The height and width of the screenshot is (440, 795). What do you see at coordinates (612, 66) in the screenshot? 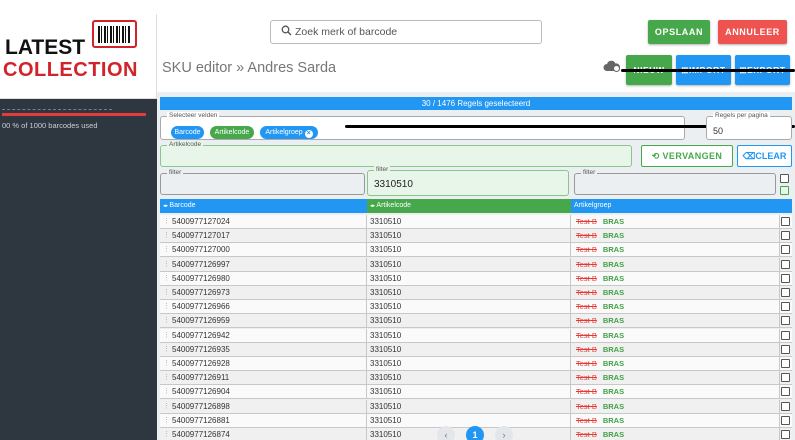
I see `cloud-sync-icon` at bounding box center [612, 66].